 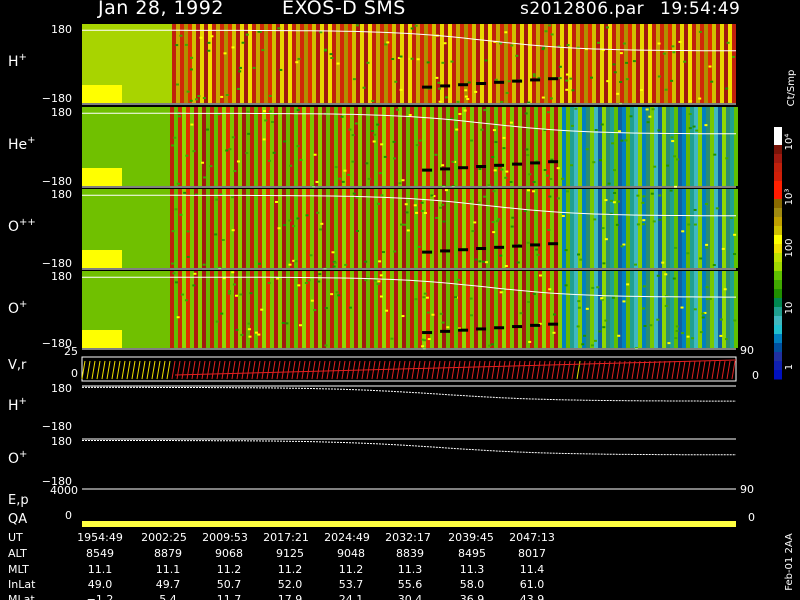 What do you see at coordinates (57, 98) in the screenshot?
I see `y-tick-bottom: −180` at bounding box center [57, 98].